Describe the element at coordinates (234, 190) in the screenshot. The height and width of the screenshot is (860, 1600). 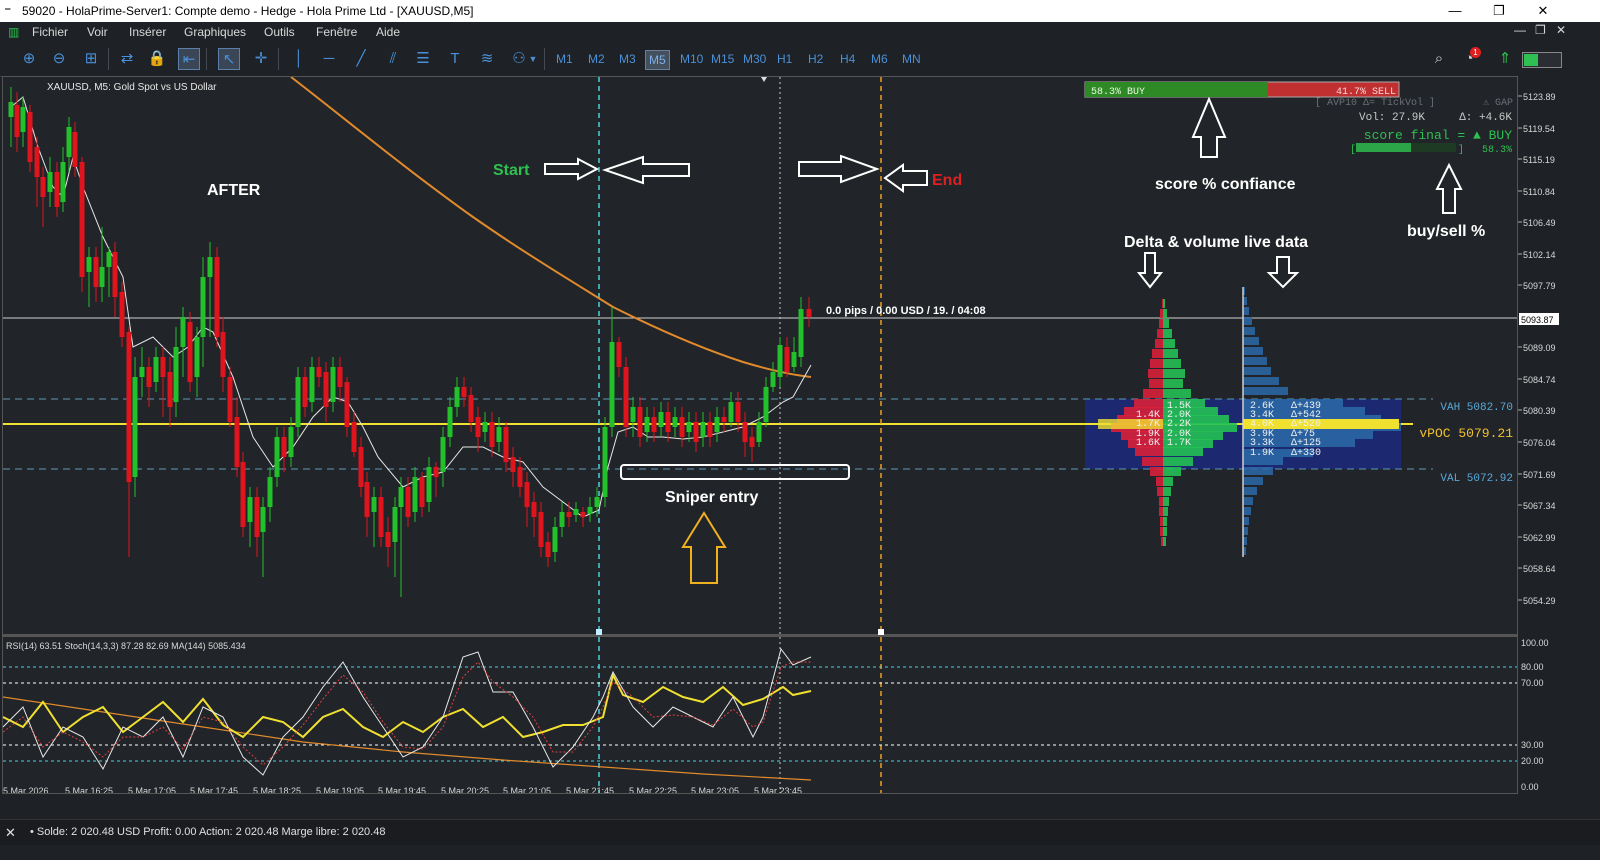
I see `after-label: AFTER` at that location.